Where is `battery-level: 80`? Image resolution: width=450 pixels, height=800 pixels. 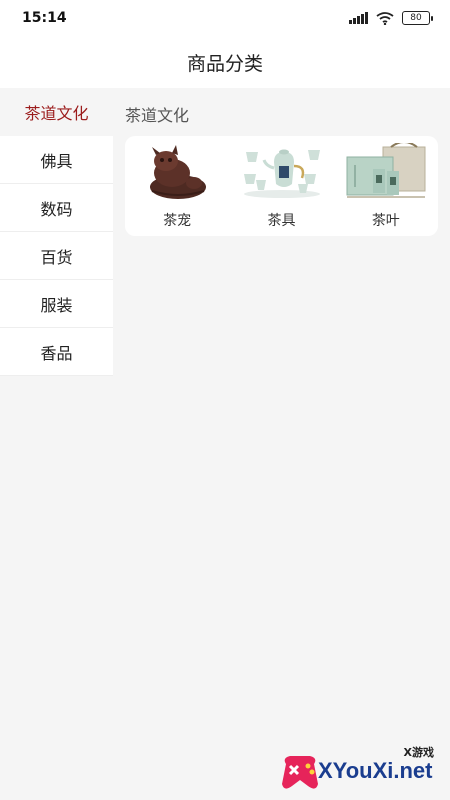 battery-level: 80 is located at coordinates (416, 18).